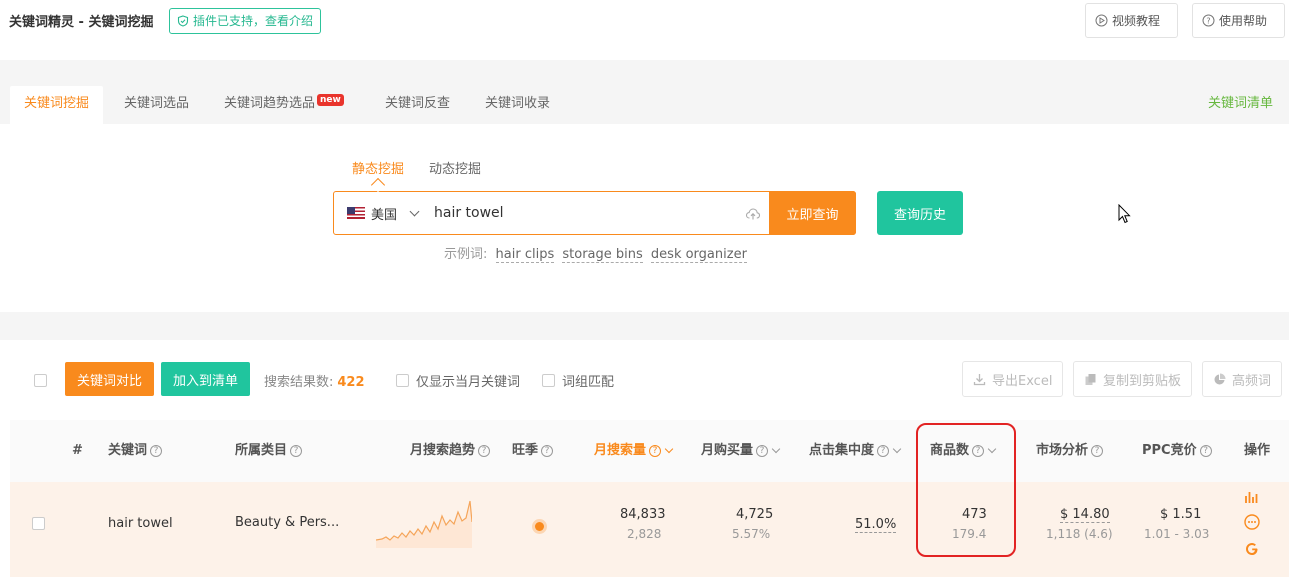 The image size is (1289, 577). What do you see at coordinates (950, 450) in the screenshot?
I see `col-product-count-label: 商品数` at bounding box center [950, 450].